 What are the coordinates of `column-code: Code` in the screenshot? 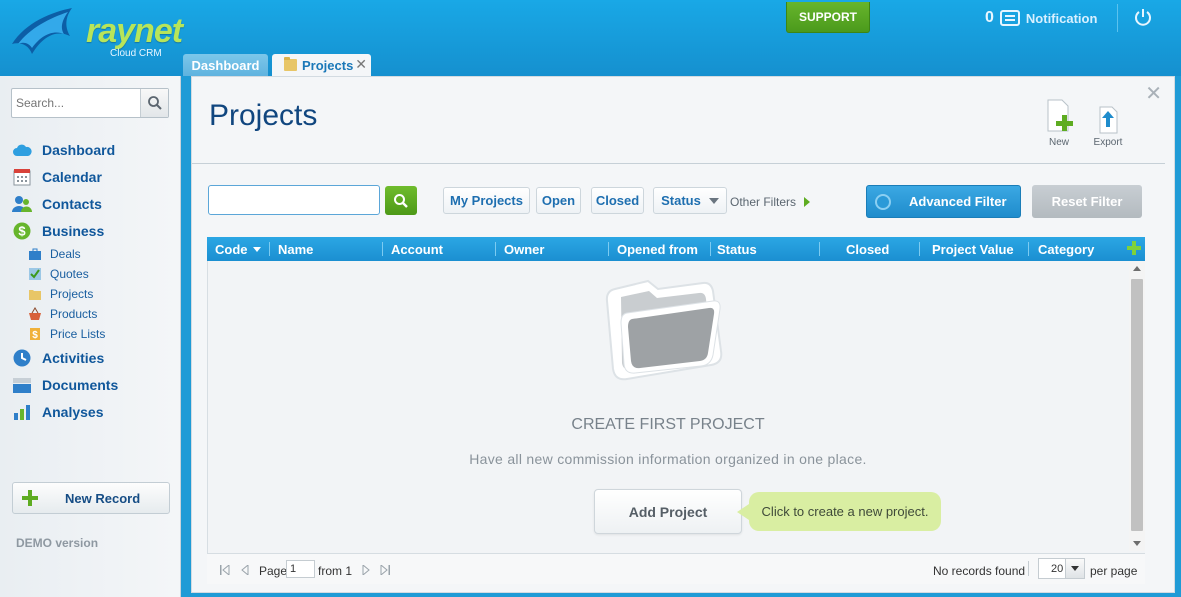 It's located at (238, 249).